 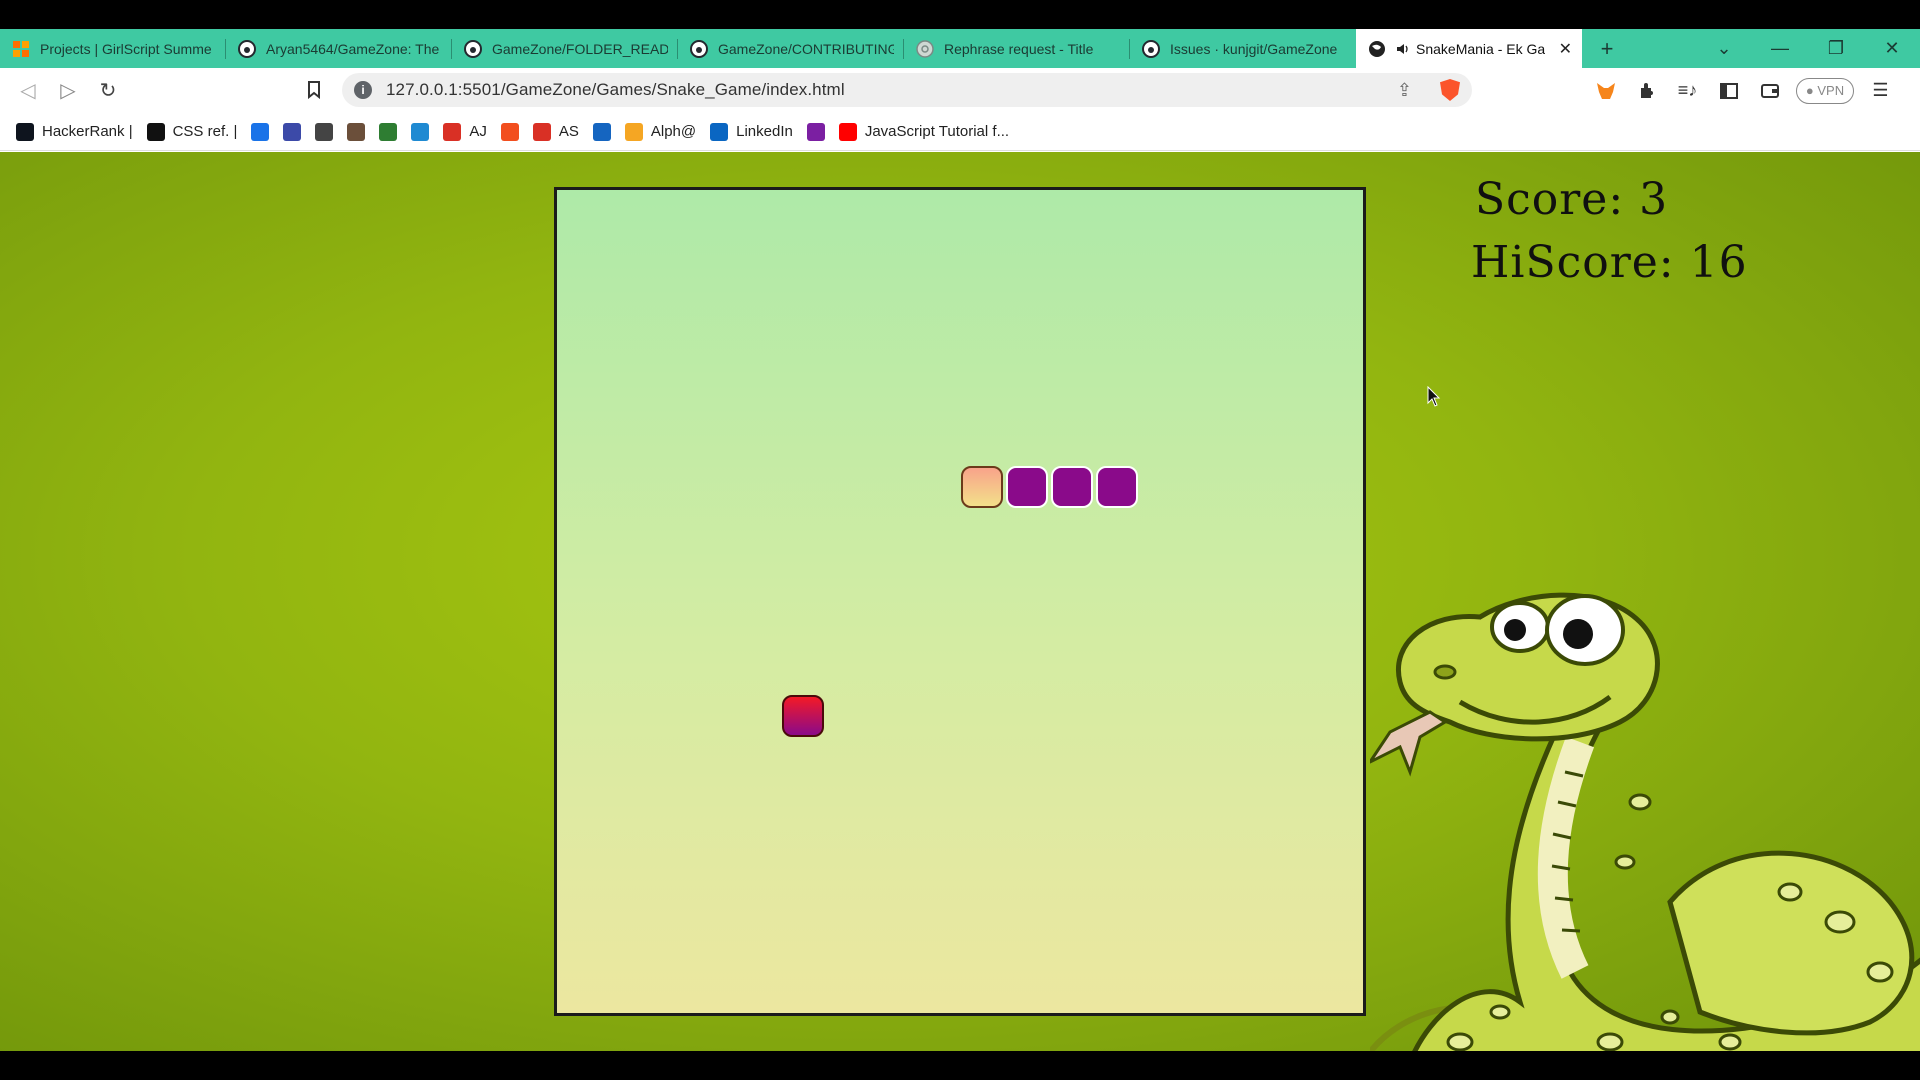 I want to click on bookmark-label: LinkedIn, so click(x=764, y=131).